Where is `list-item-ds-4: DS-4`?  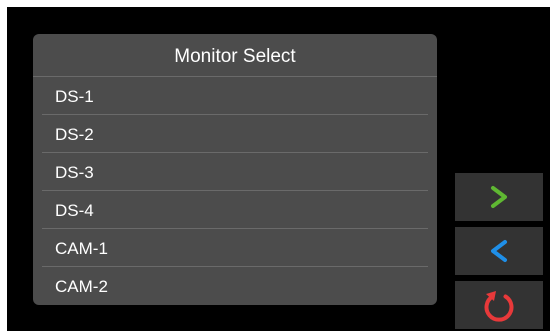 list-item-ds-4: DS-4 is located at coordinates (235, 210).